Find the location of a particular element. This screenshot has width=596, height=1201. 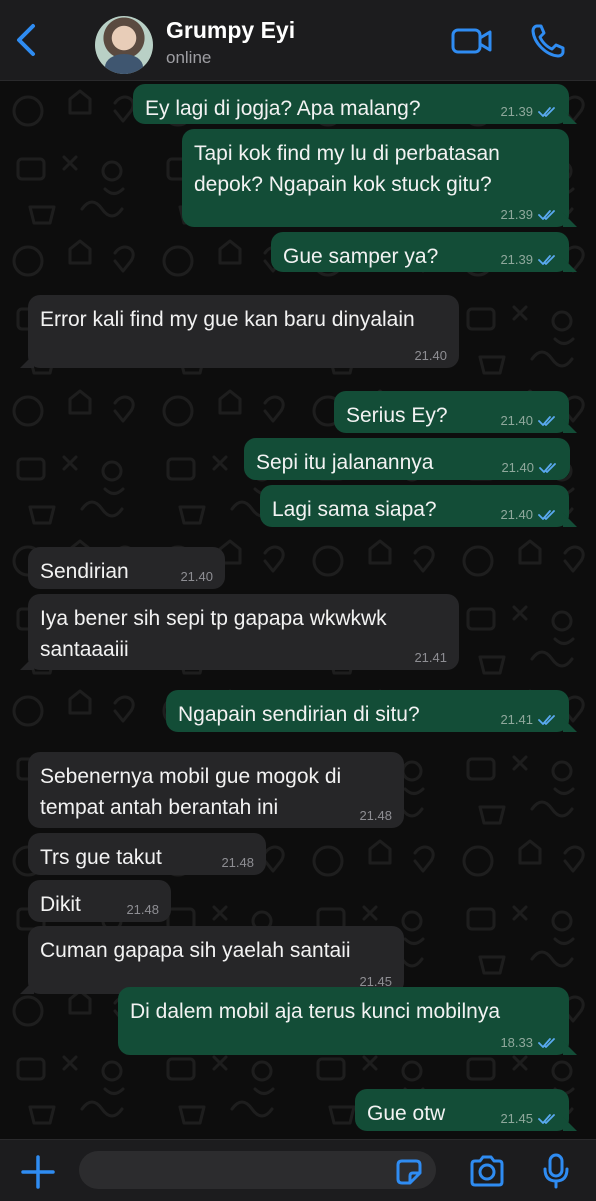

plus-icon is located at coordinates (38, 1172).